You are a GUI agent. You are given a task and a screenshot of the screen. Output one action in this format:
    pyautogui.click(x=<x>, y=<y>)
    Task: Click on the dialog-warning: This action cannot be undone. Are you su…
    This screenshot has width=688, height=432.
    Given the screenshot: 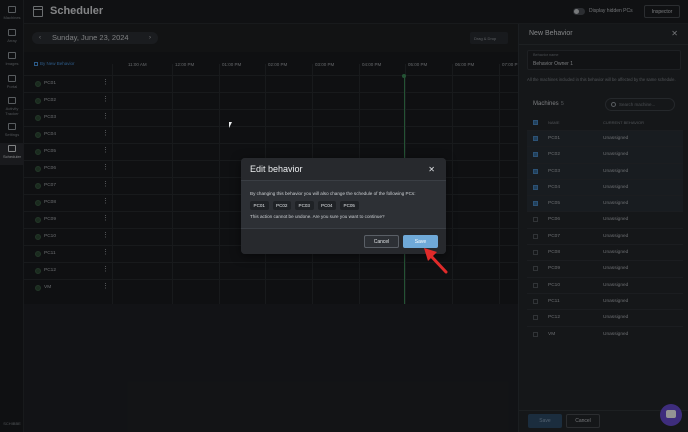 What is the action you would take?
    pyautogui.click(x=317, y=216)
    